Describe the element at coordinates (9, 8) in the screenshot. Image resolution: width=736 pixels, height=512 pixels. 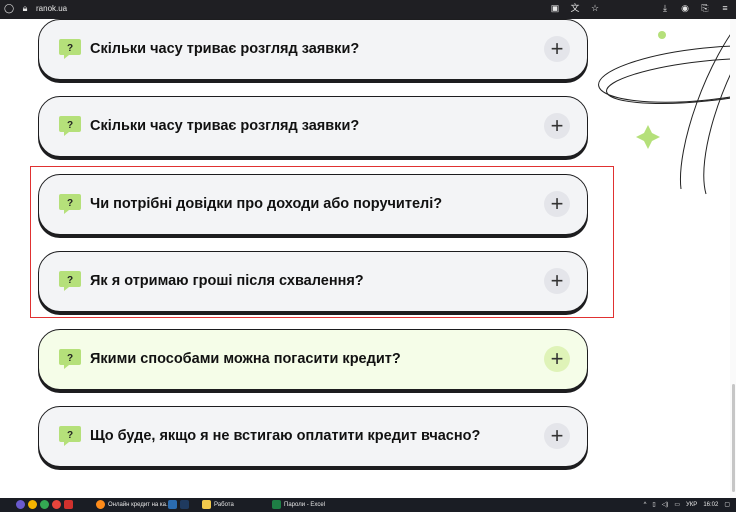
I see `shield-icon: ◯` at that location.